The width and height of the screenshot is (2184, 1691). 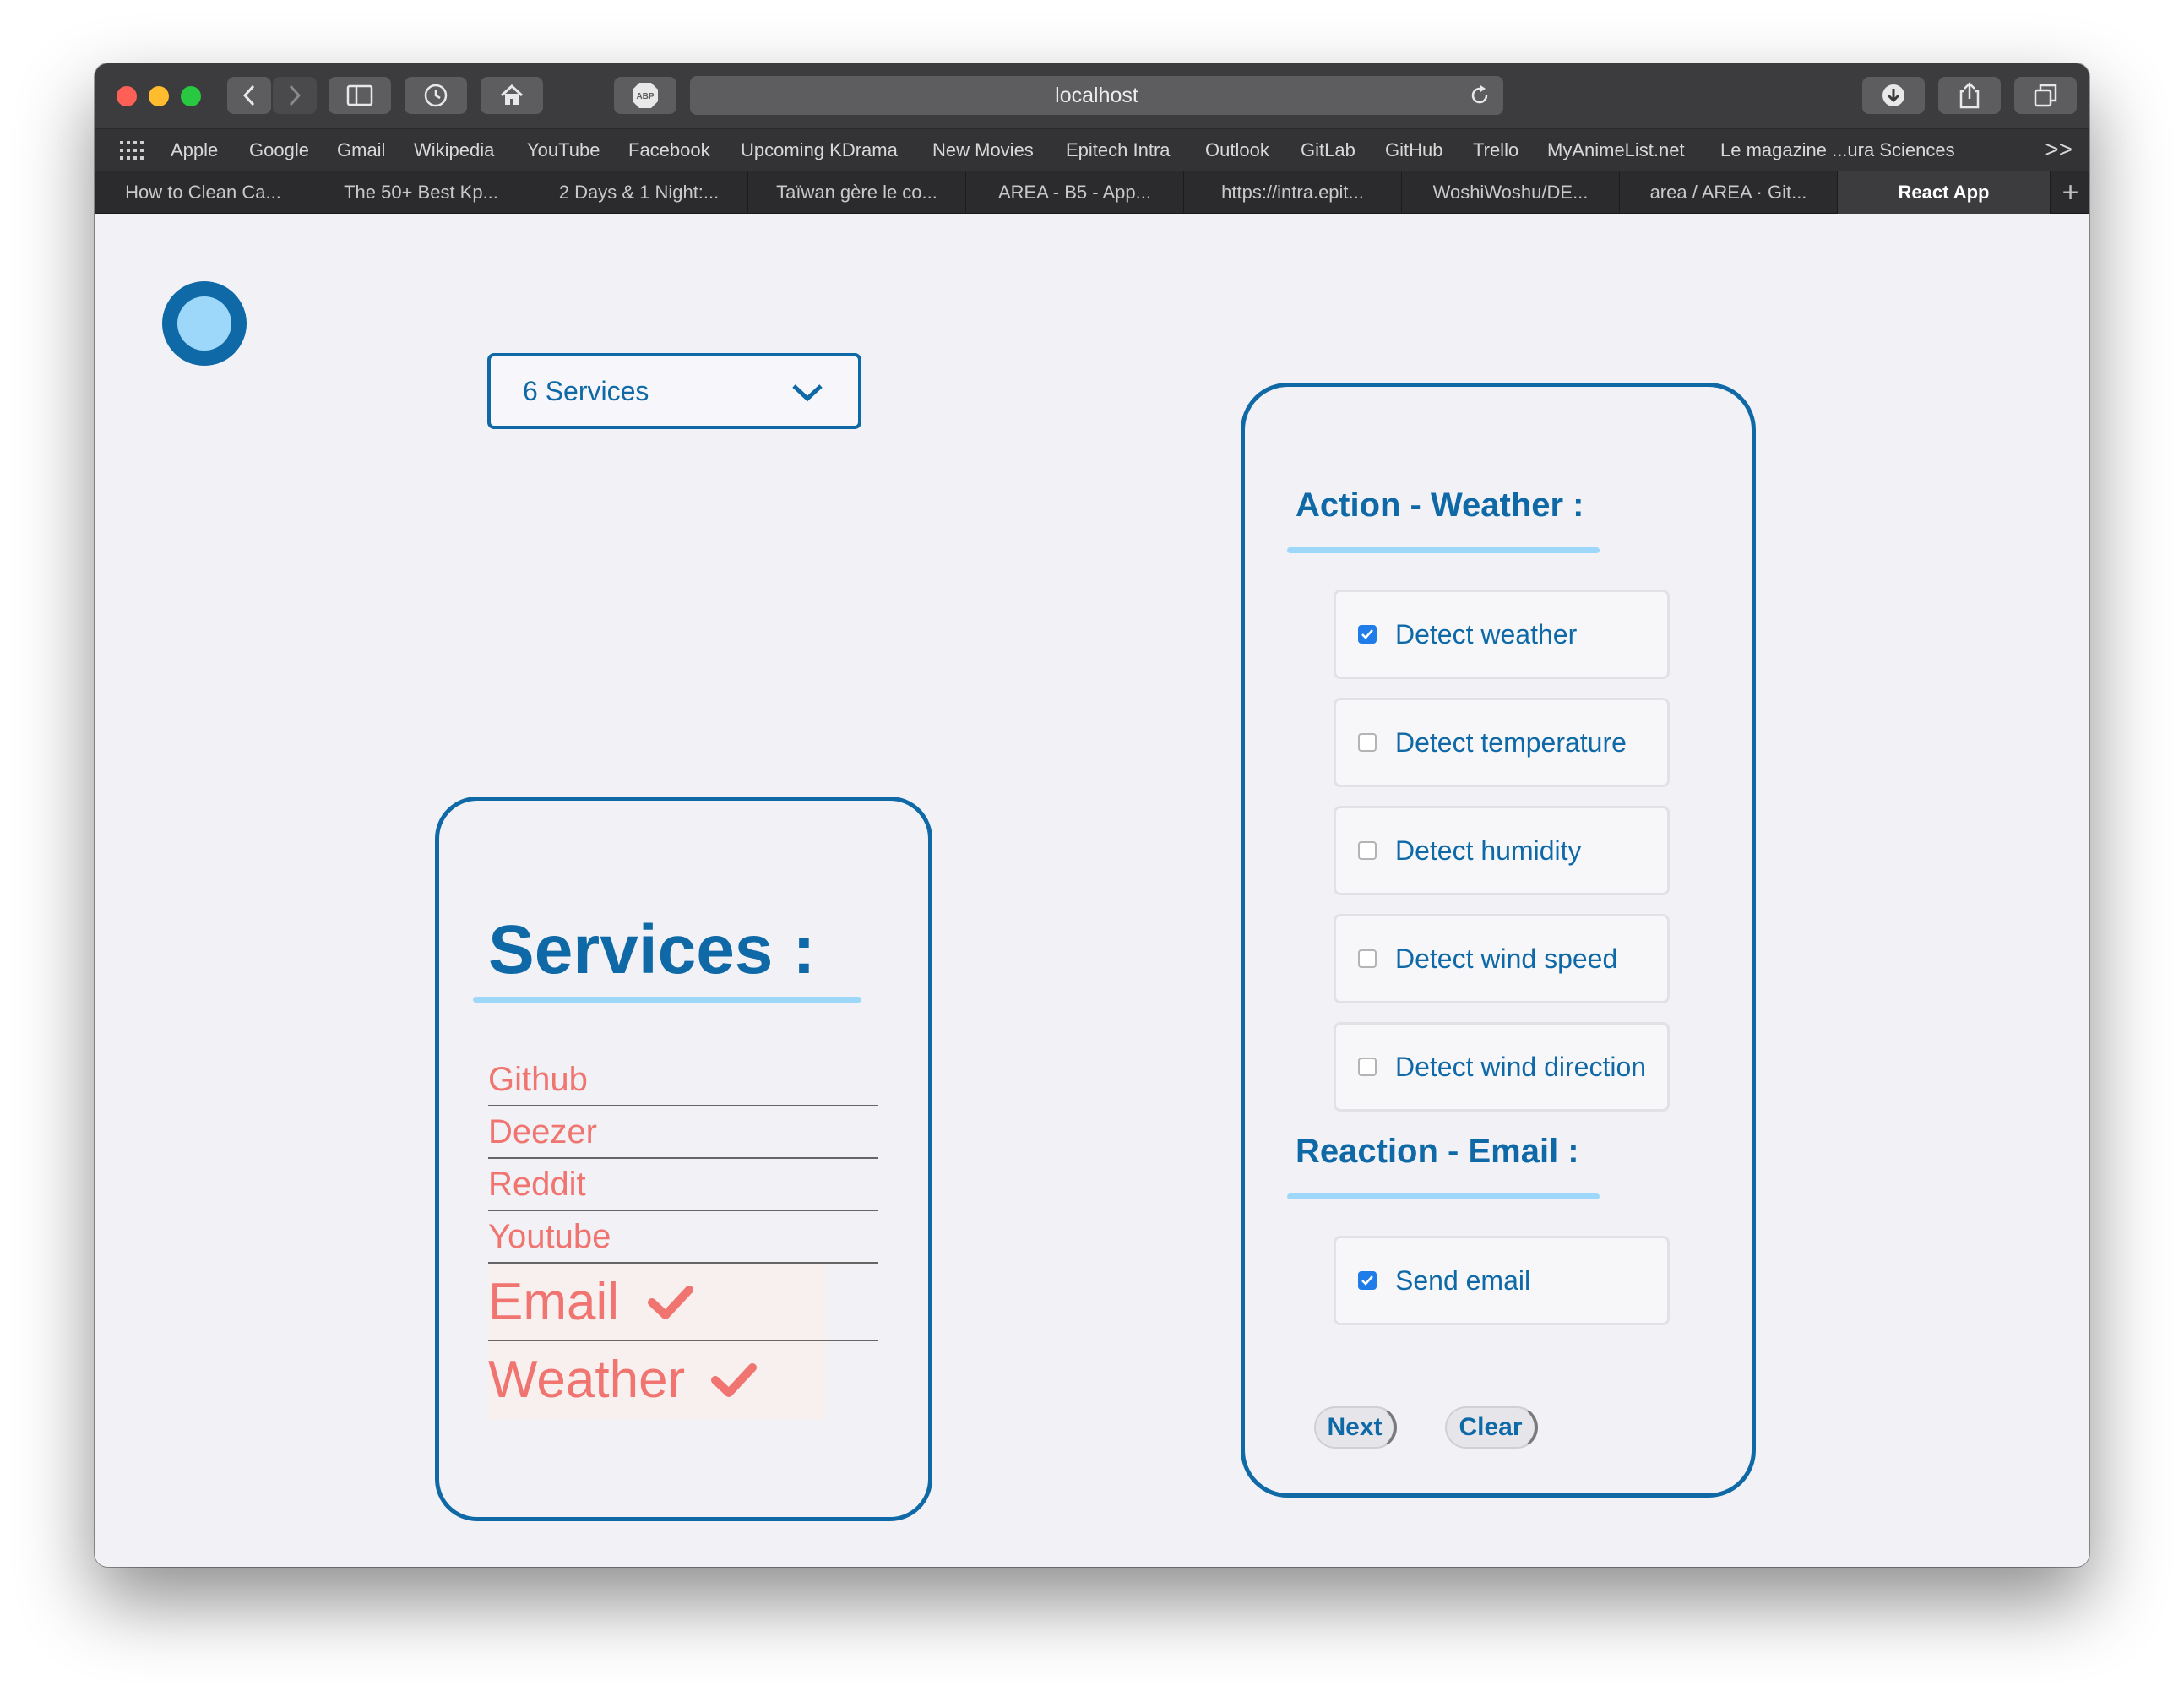 I want to click on service-item-weather: Weather, so click(x=683, y=1380).